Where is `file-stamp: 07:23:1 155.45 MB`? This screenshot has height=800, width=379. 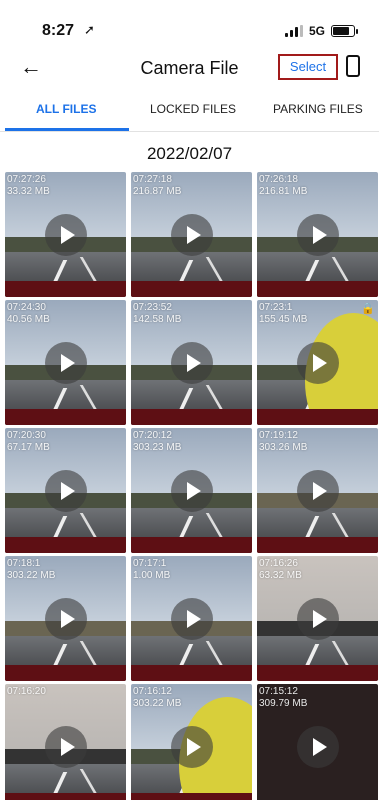
file-stamp: 07:23:1 155.45 MB is located at coordinates (283, 314).